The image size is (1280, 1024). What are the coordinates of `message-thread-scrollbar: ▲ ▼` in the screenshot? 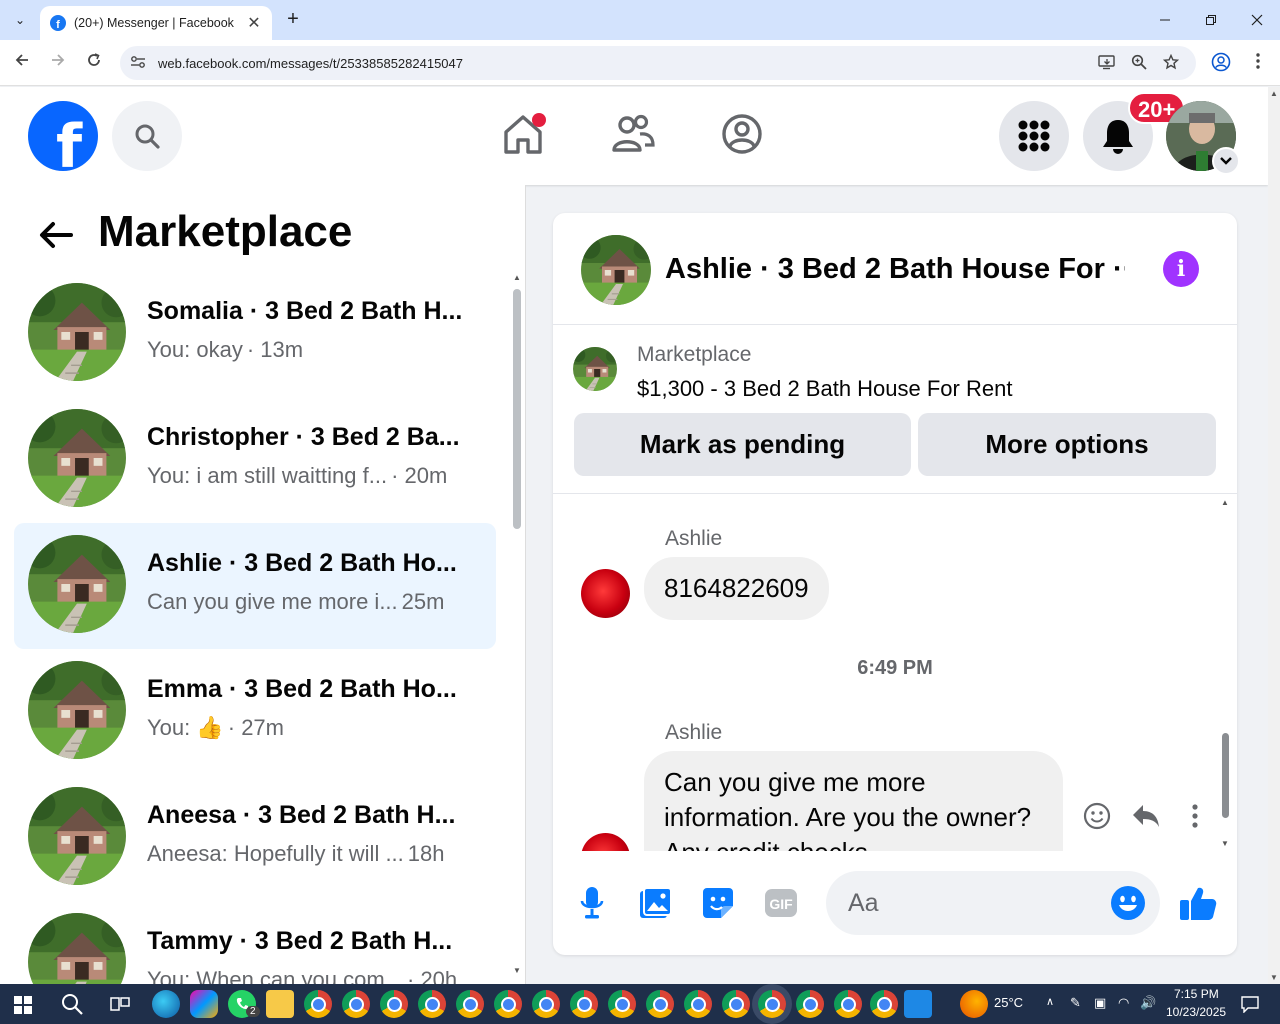 It's located at (1225, 673).